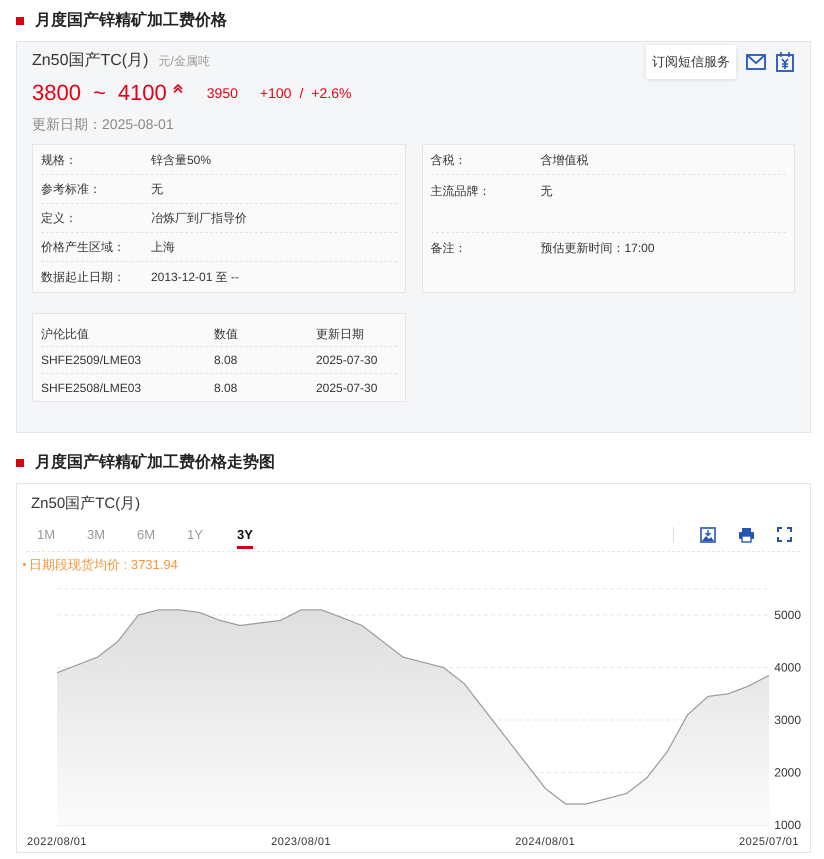 The width and height of the screenshot is (824, 859). I want to click on spec-value: 上海, so click(163, 247).